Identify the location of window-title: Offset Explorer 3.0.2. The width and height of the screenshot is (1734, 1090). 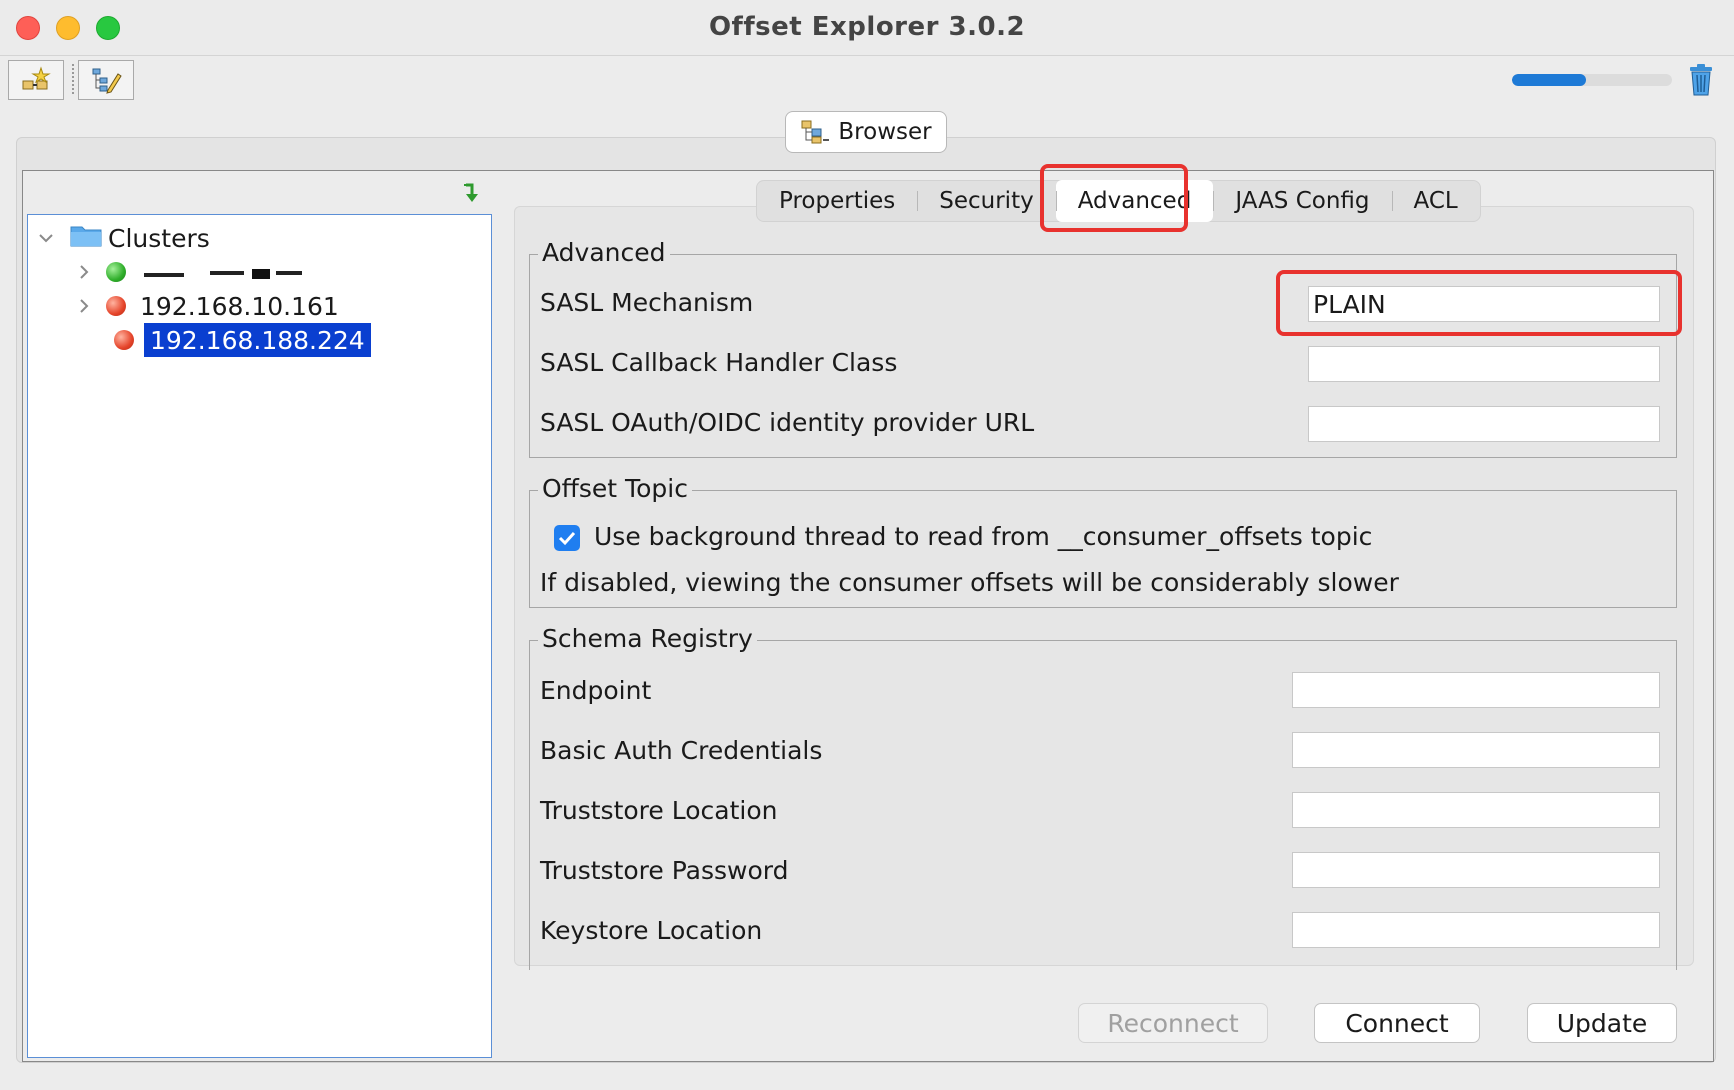
(867, 27).